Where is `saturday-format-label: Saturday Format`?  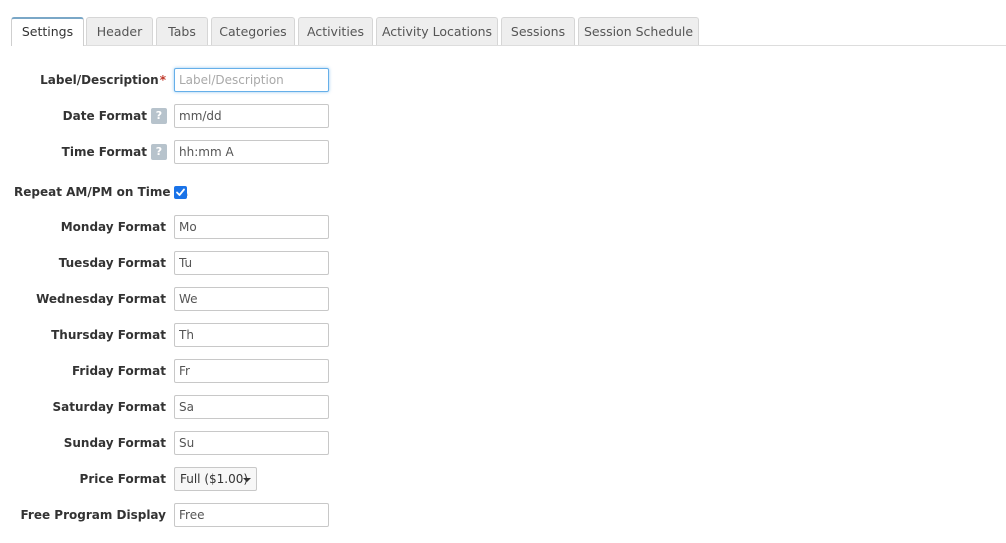
saturday-format-label: Saturday Format is located at coordinates (109, 407).